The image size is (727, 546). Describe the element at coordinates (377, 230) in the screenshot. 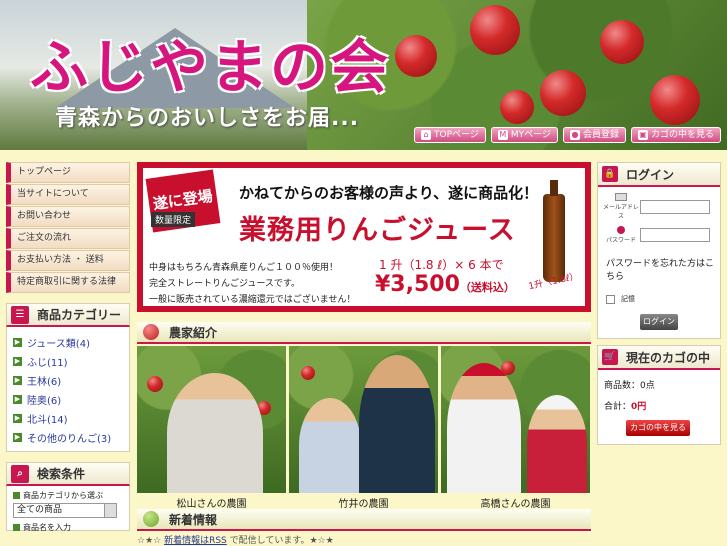

I see `promo-product-name: 業務用りんごジュース` at that location.